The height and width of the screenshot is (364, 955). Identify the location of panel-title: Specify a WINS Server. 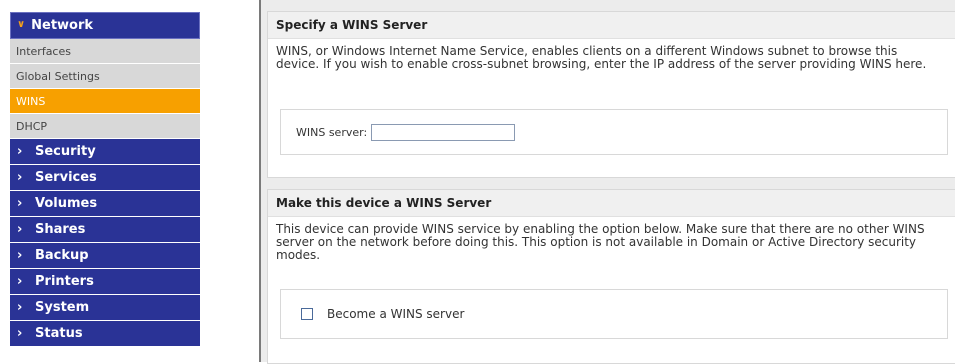
(611, 25).